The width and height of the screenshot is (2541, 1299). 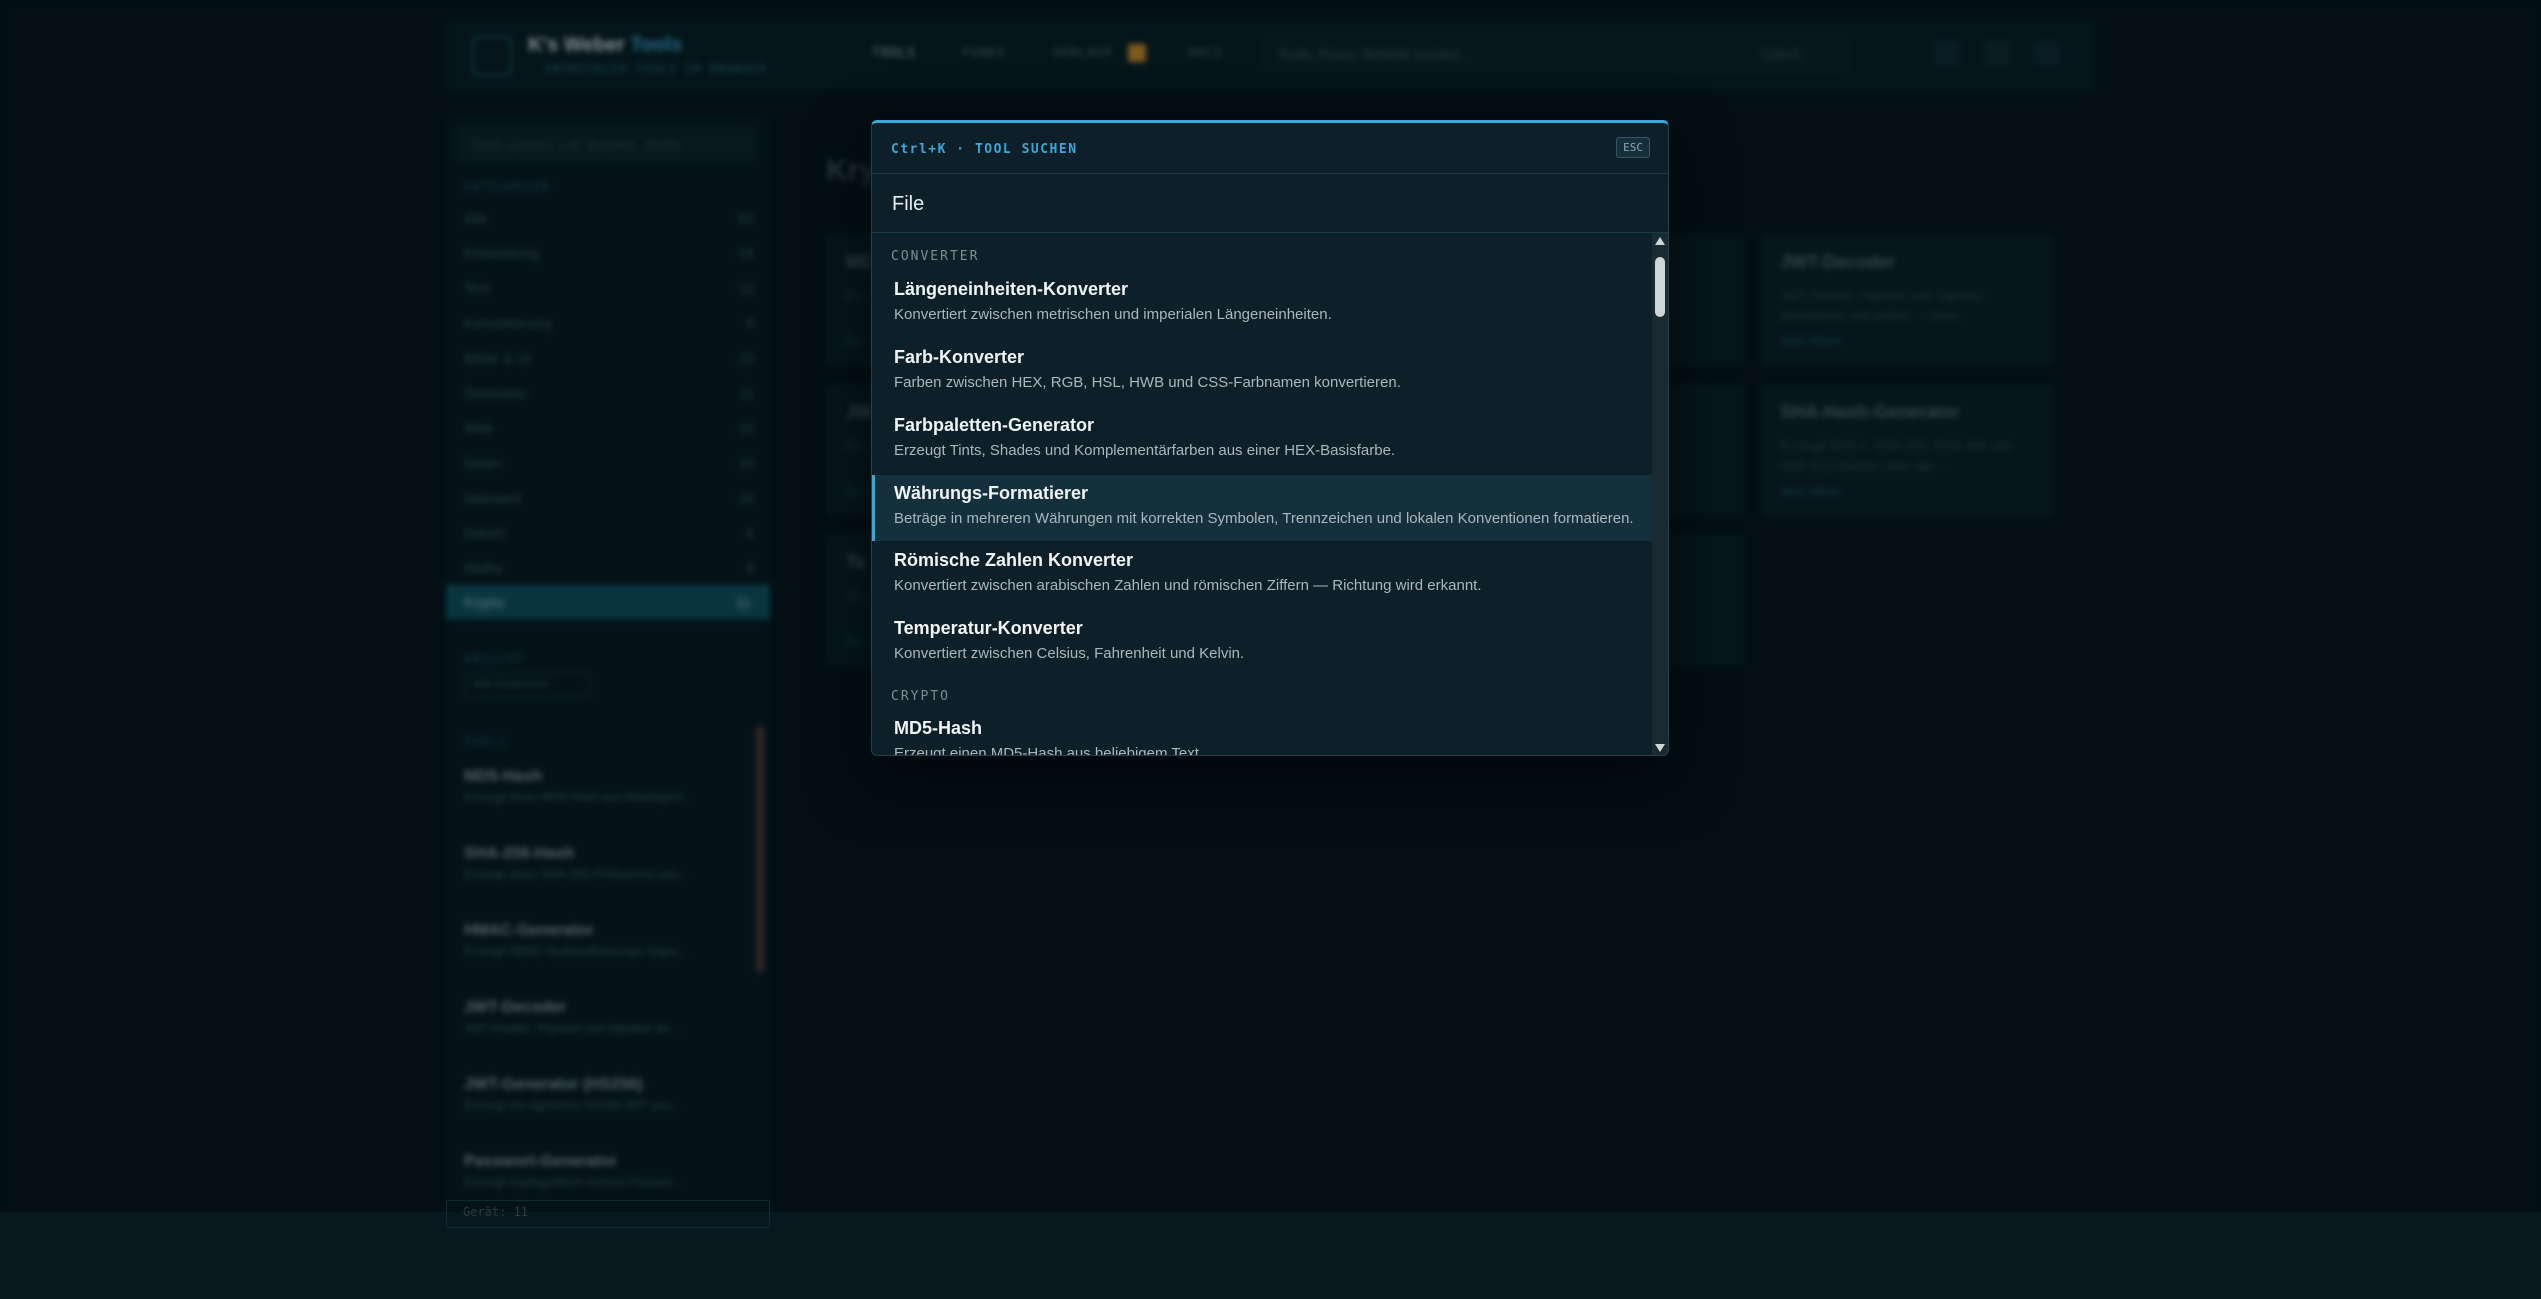 What do you see at coordinates (935, 256) in the screenshot?
I see `result-group-header: CONVERTER` at bounding box center [935, 256].